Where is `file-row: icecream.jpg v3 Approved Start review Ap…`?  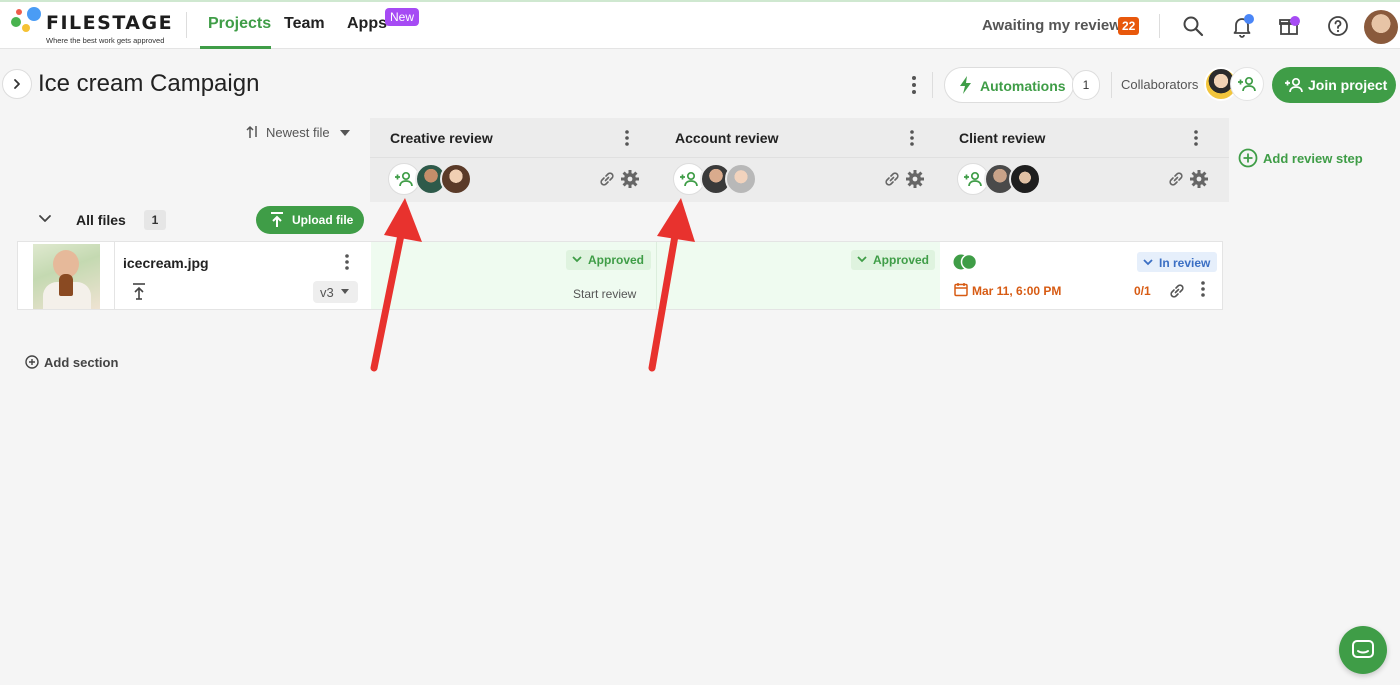
file-row: icecream.jpg v3 Approved Start review Ap… is located at coordinates (620, 275).